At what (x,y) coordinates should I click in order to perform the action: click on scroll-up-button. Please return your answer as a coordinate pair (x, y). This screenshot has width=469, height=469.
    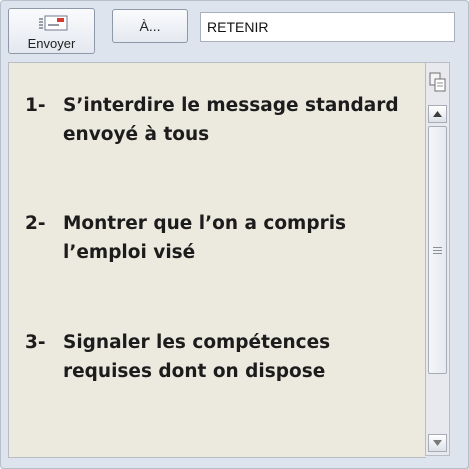
    Looking at the image, I should click on (437, 114).